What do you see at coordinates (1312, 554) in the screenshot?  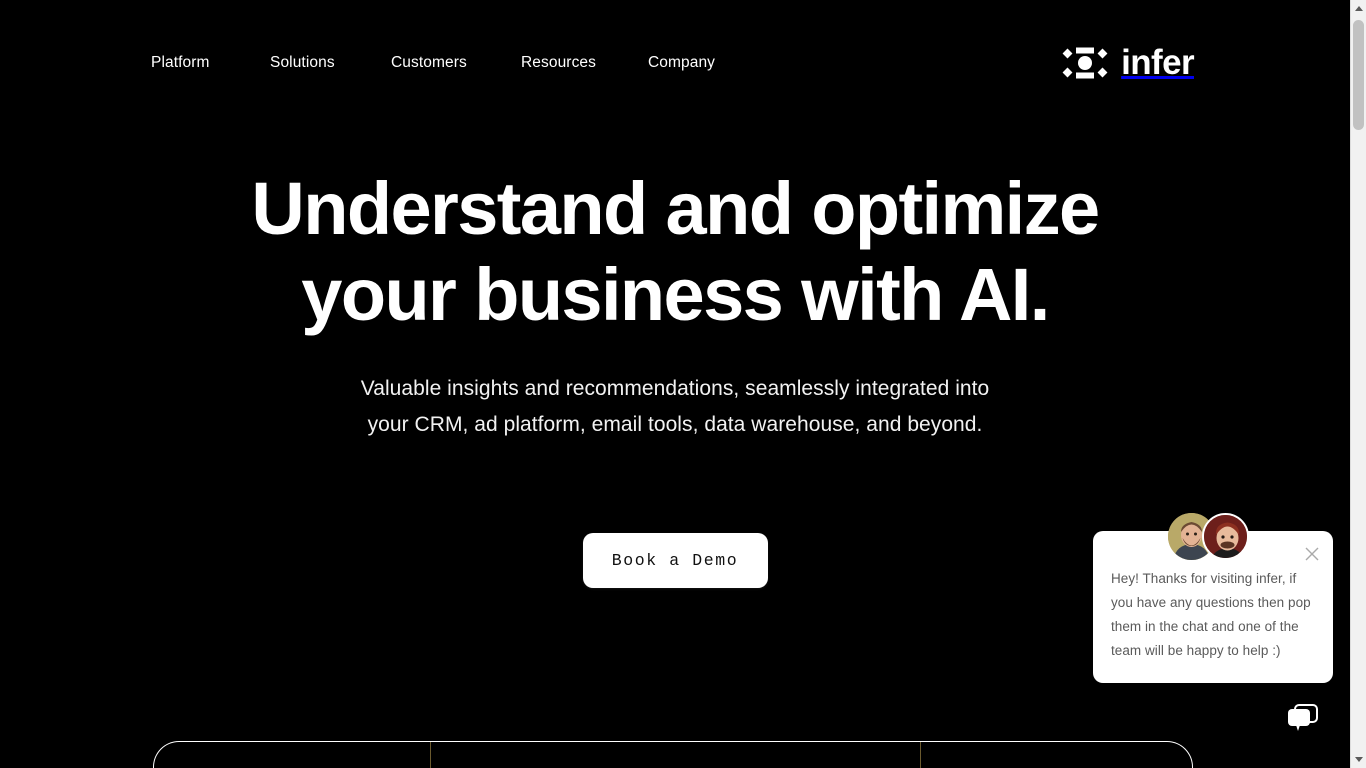 I see `close-x-icon` at bounding box center [1312, 554].